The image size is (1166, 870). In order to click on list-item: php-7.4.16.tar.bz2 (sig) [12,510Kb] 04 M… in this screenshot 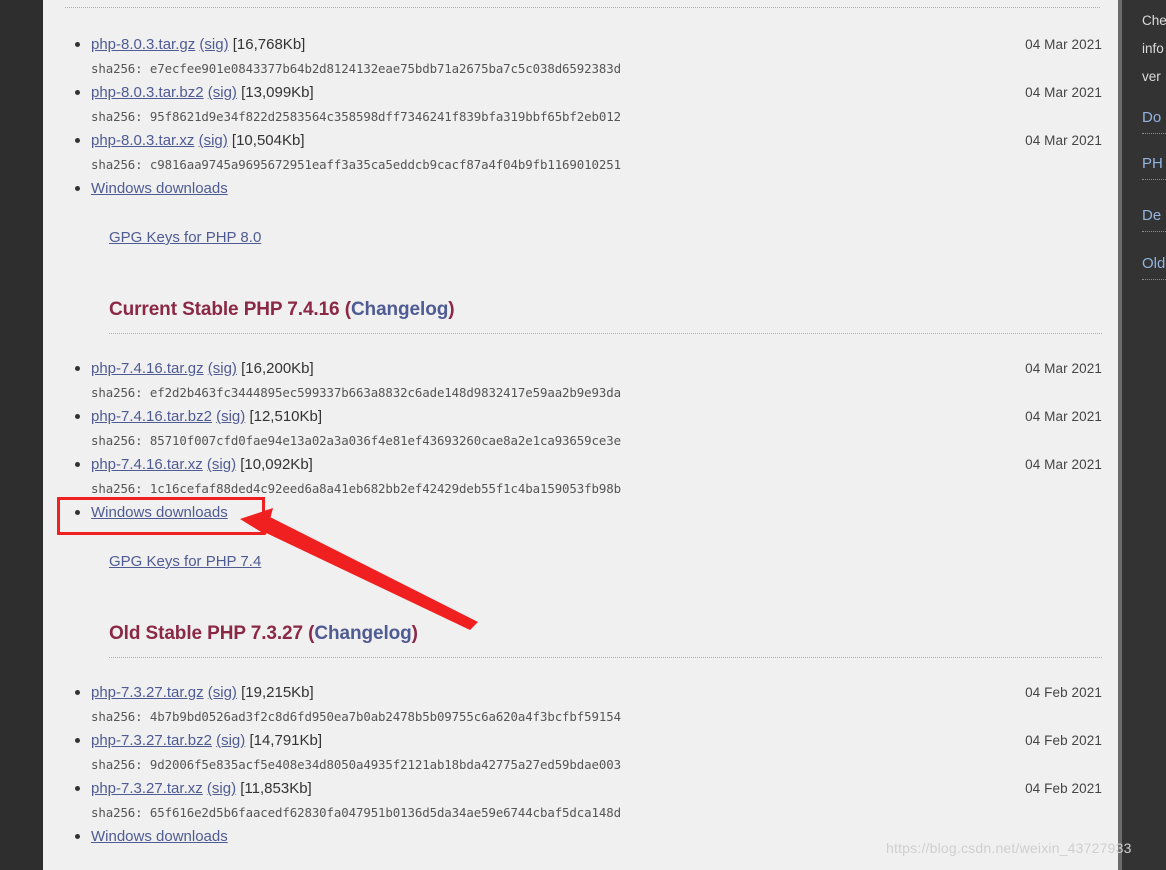, I will do `click(572, 429)`.